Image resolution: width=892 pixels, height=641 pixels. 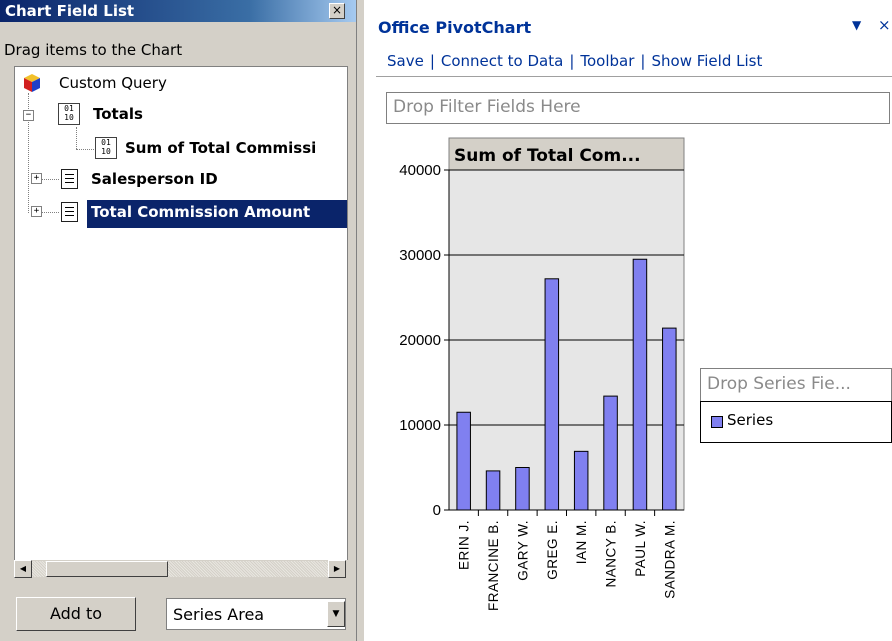 I want to click on menu-toolbar: Toolbar, so click(x=607, y=61).